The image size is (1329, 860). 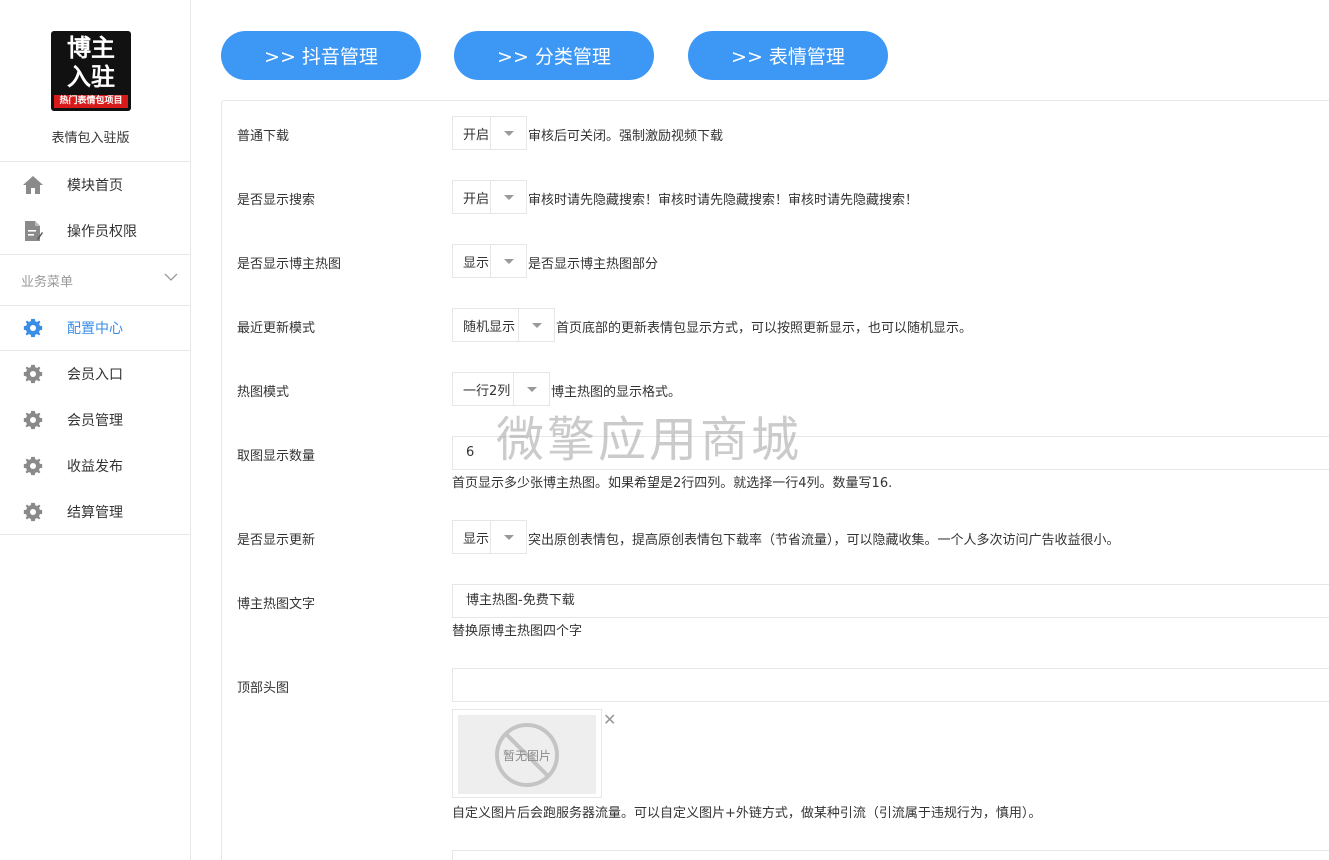 I want to click on sidebar-item-revenue-publish: 收益发布, so click(x=95, y=466).